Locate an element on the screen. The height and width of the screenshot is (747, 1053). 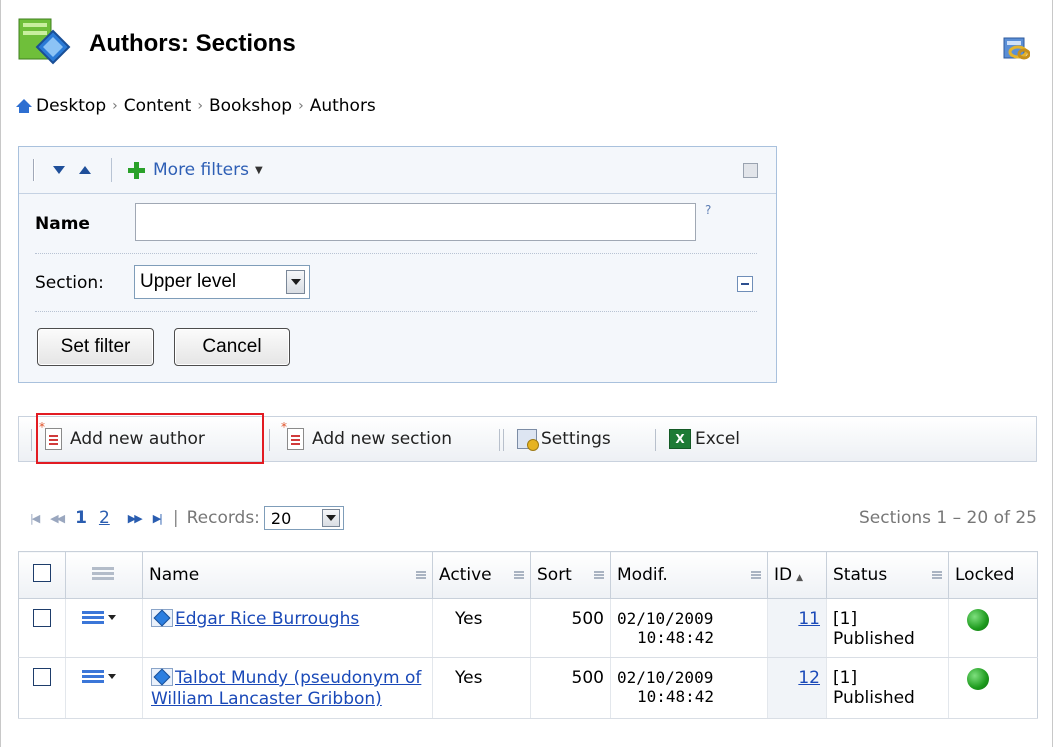
previous-page-icon: ◀◀ is located at coordinates (57, 518).